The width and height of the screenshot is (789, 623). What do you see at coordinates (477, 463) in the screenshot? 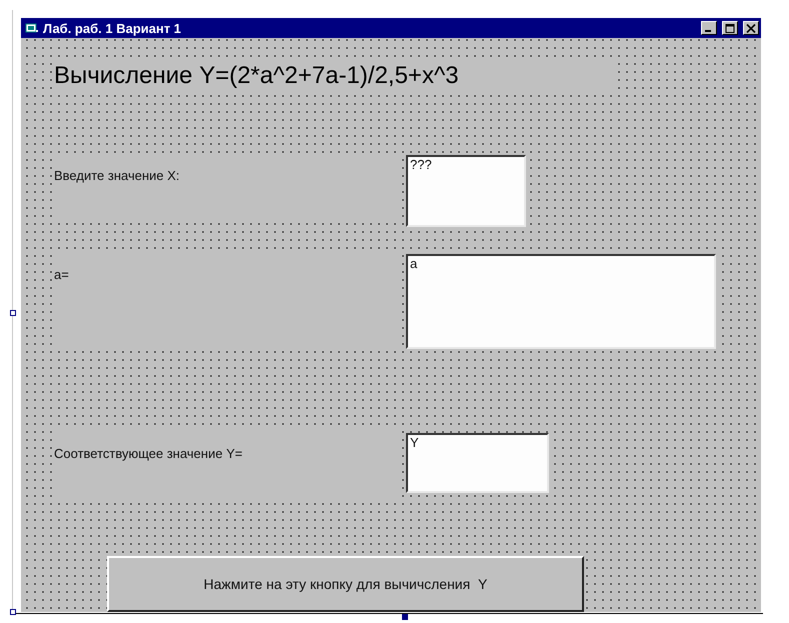
I see `text-field: Y` at bounding box center [477, 463].